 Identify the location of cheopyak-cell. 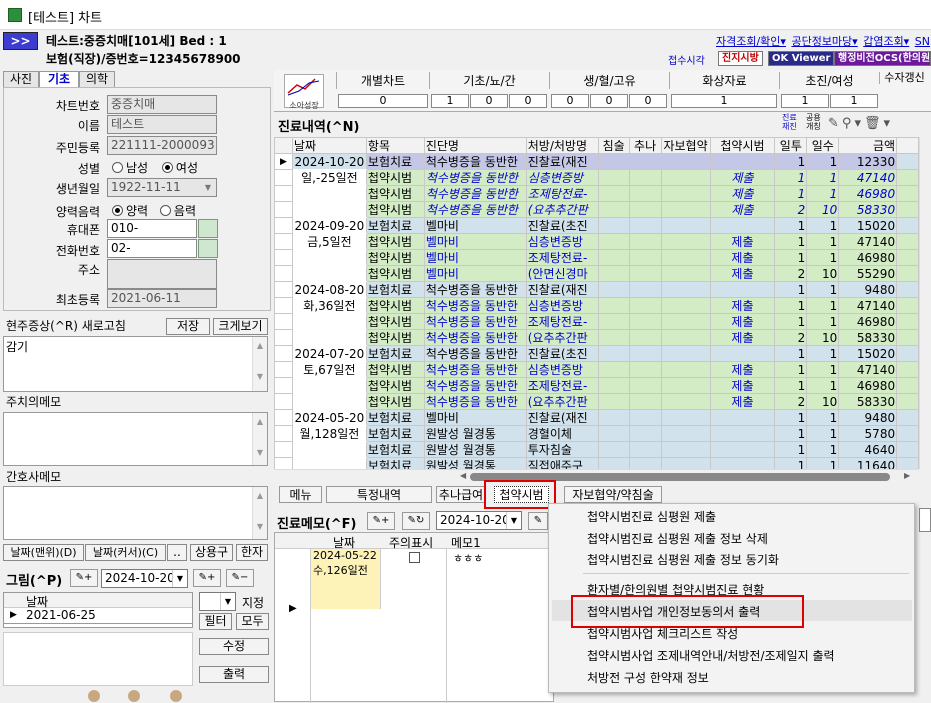
(742, 353).